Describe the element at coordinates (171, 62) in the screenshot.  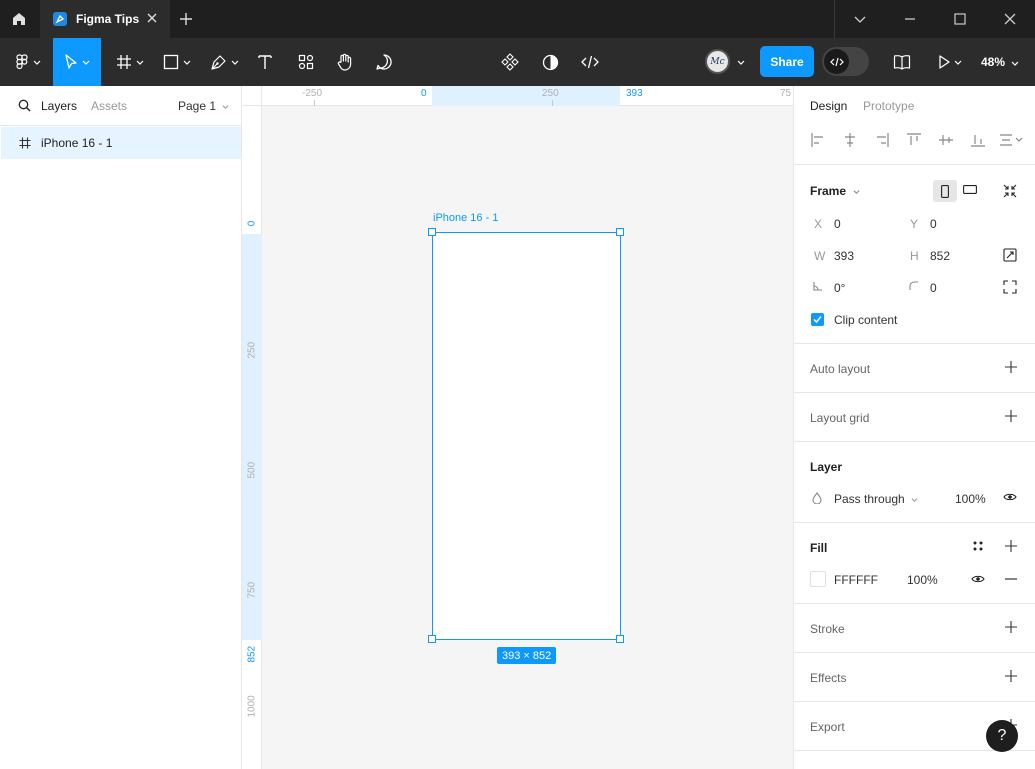
I see `rectangle-icon` at that location.